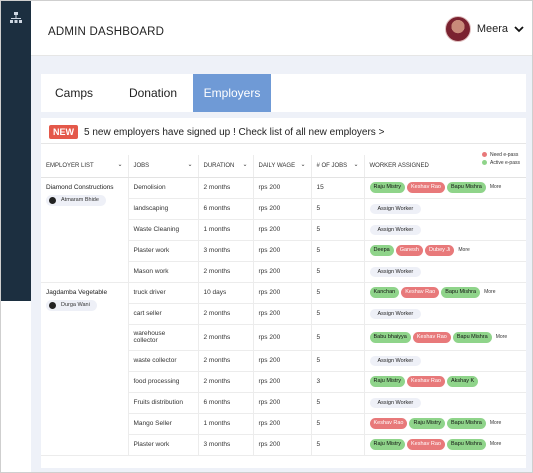 Image resolution: width=533 pixels, height=473 pixels. Describe the element at coordinates (338, 166) in the screenshot. I see `col-jobs-count: # OF JOBS ⌄` at that location.